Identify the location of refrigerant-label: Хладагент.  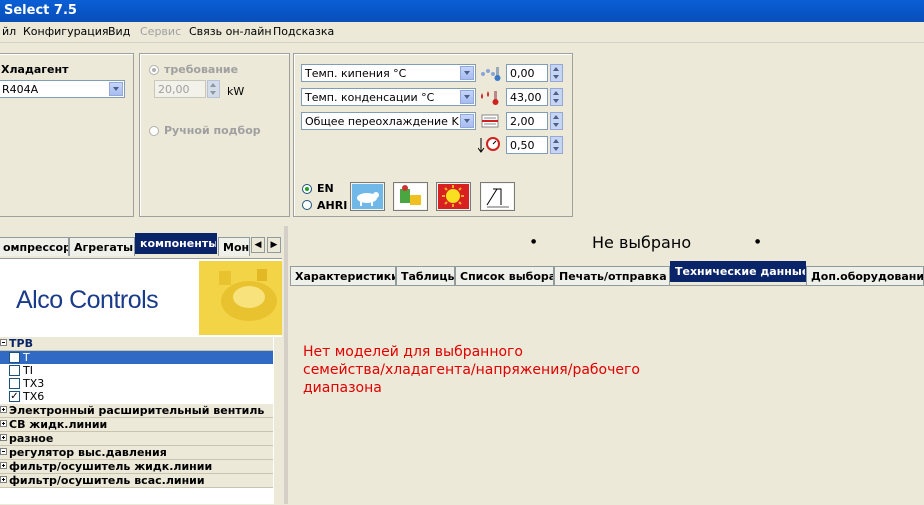
(35, 69).